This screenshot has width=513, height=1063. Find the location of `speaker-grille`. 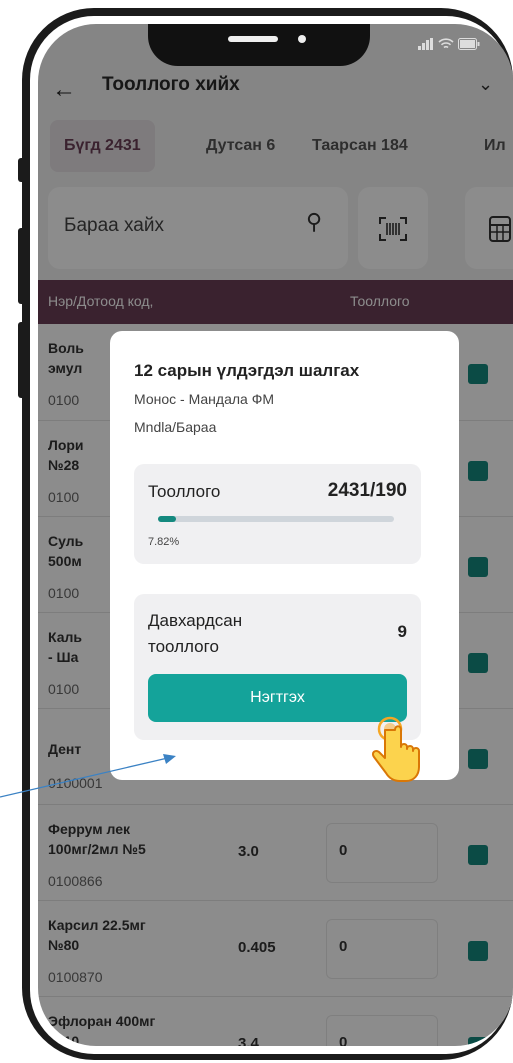

speaker-grille is located at coordinates (253, 39).